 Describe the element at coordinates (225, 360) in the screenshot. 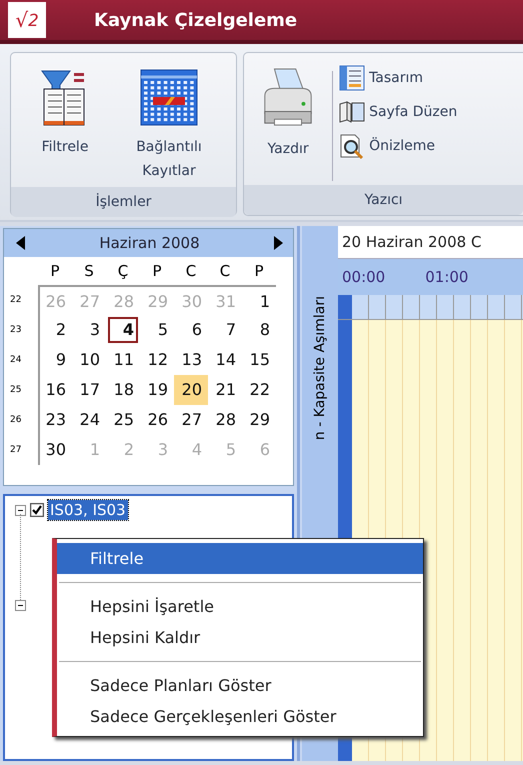

I see `calendar-day: 14` at that location.